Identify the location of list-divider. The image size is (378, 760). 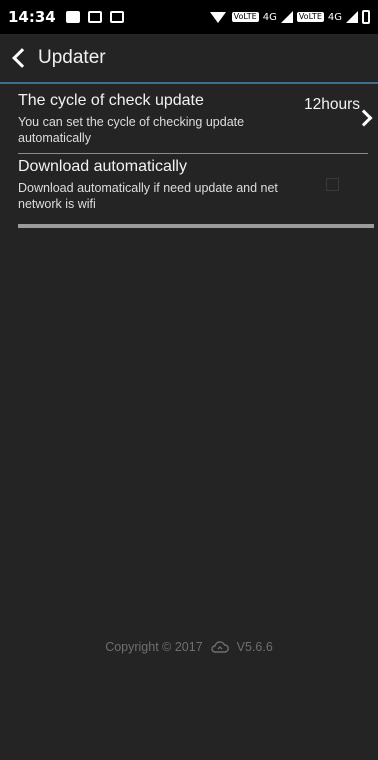
(196, 226).